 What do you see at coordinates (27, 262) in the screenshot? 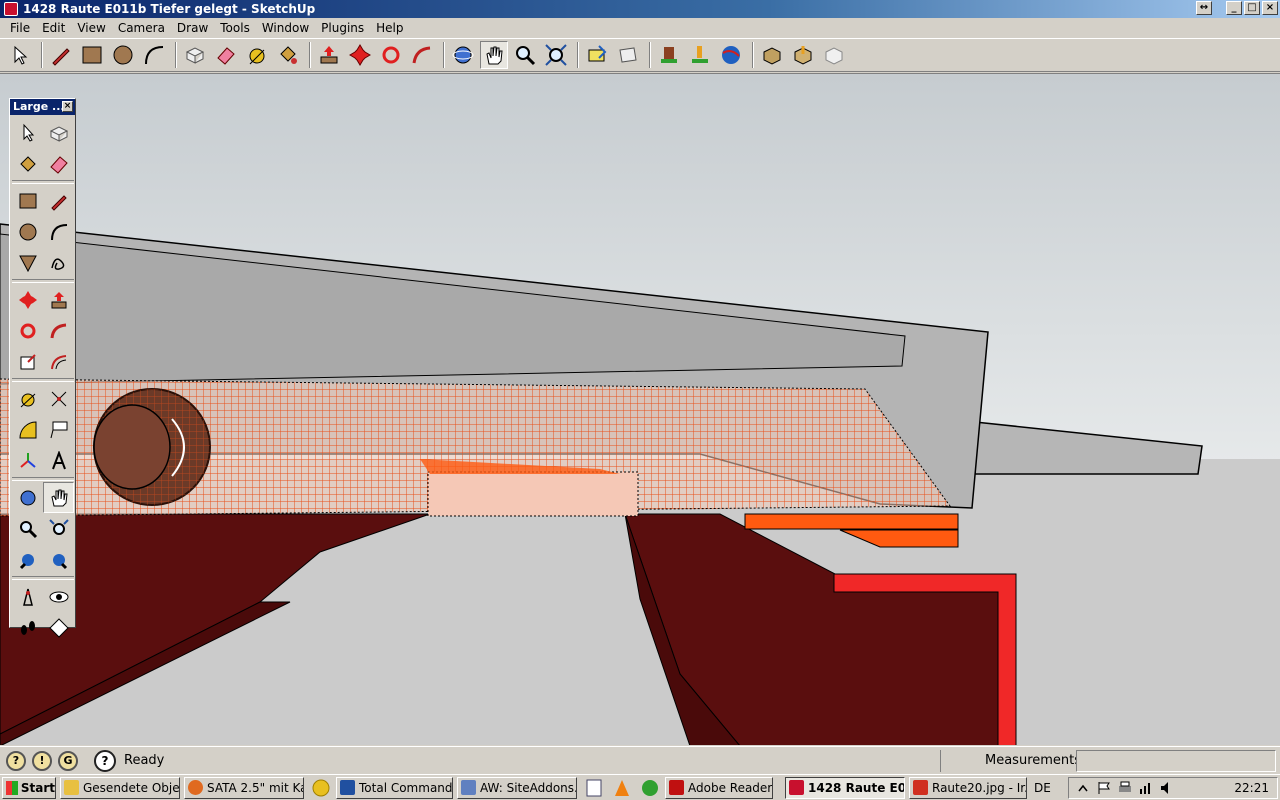
I see `pal-polygon` at bounding box center [27, 262].